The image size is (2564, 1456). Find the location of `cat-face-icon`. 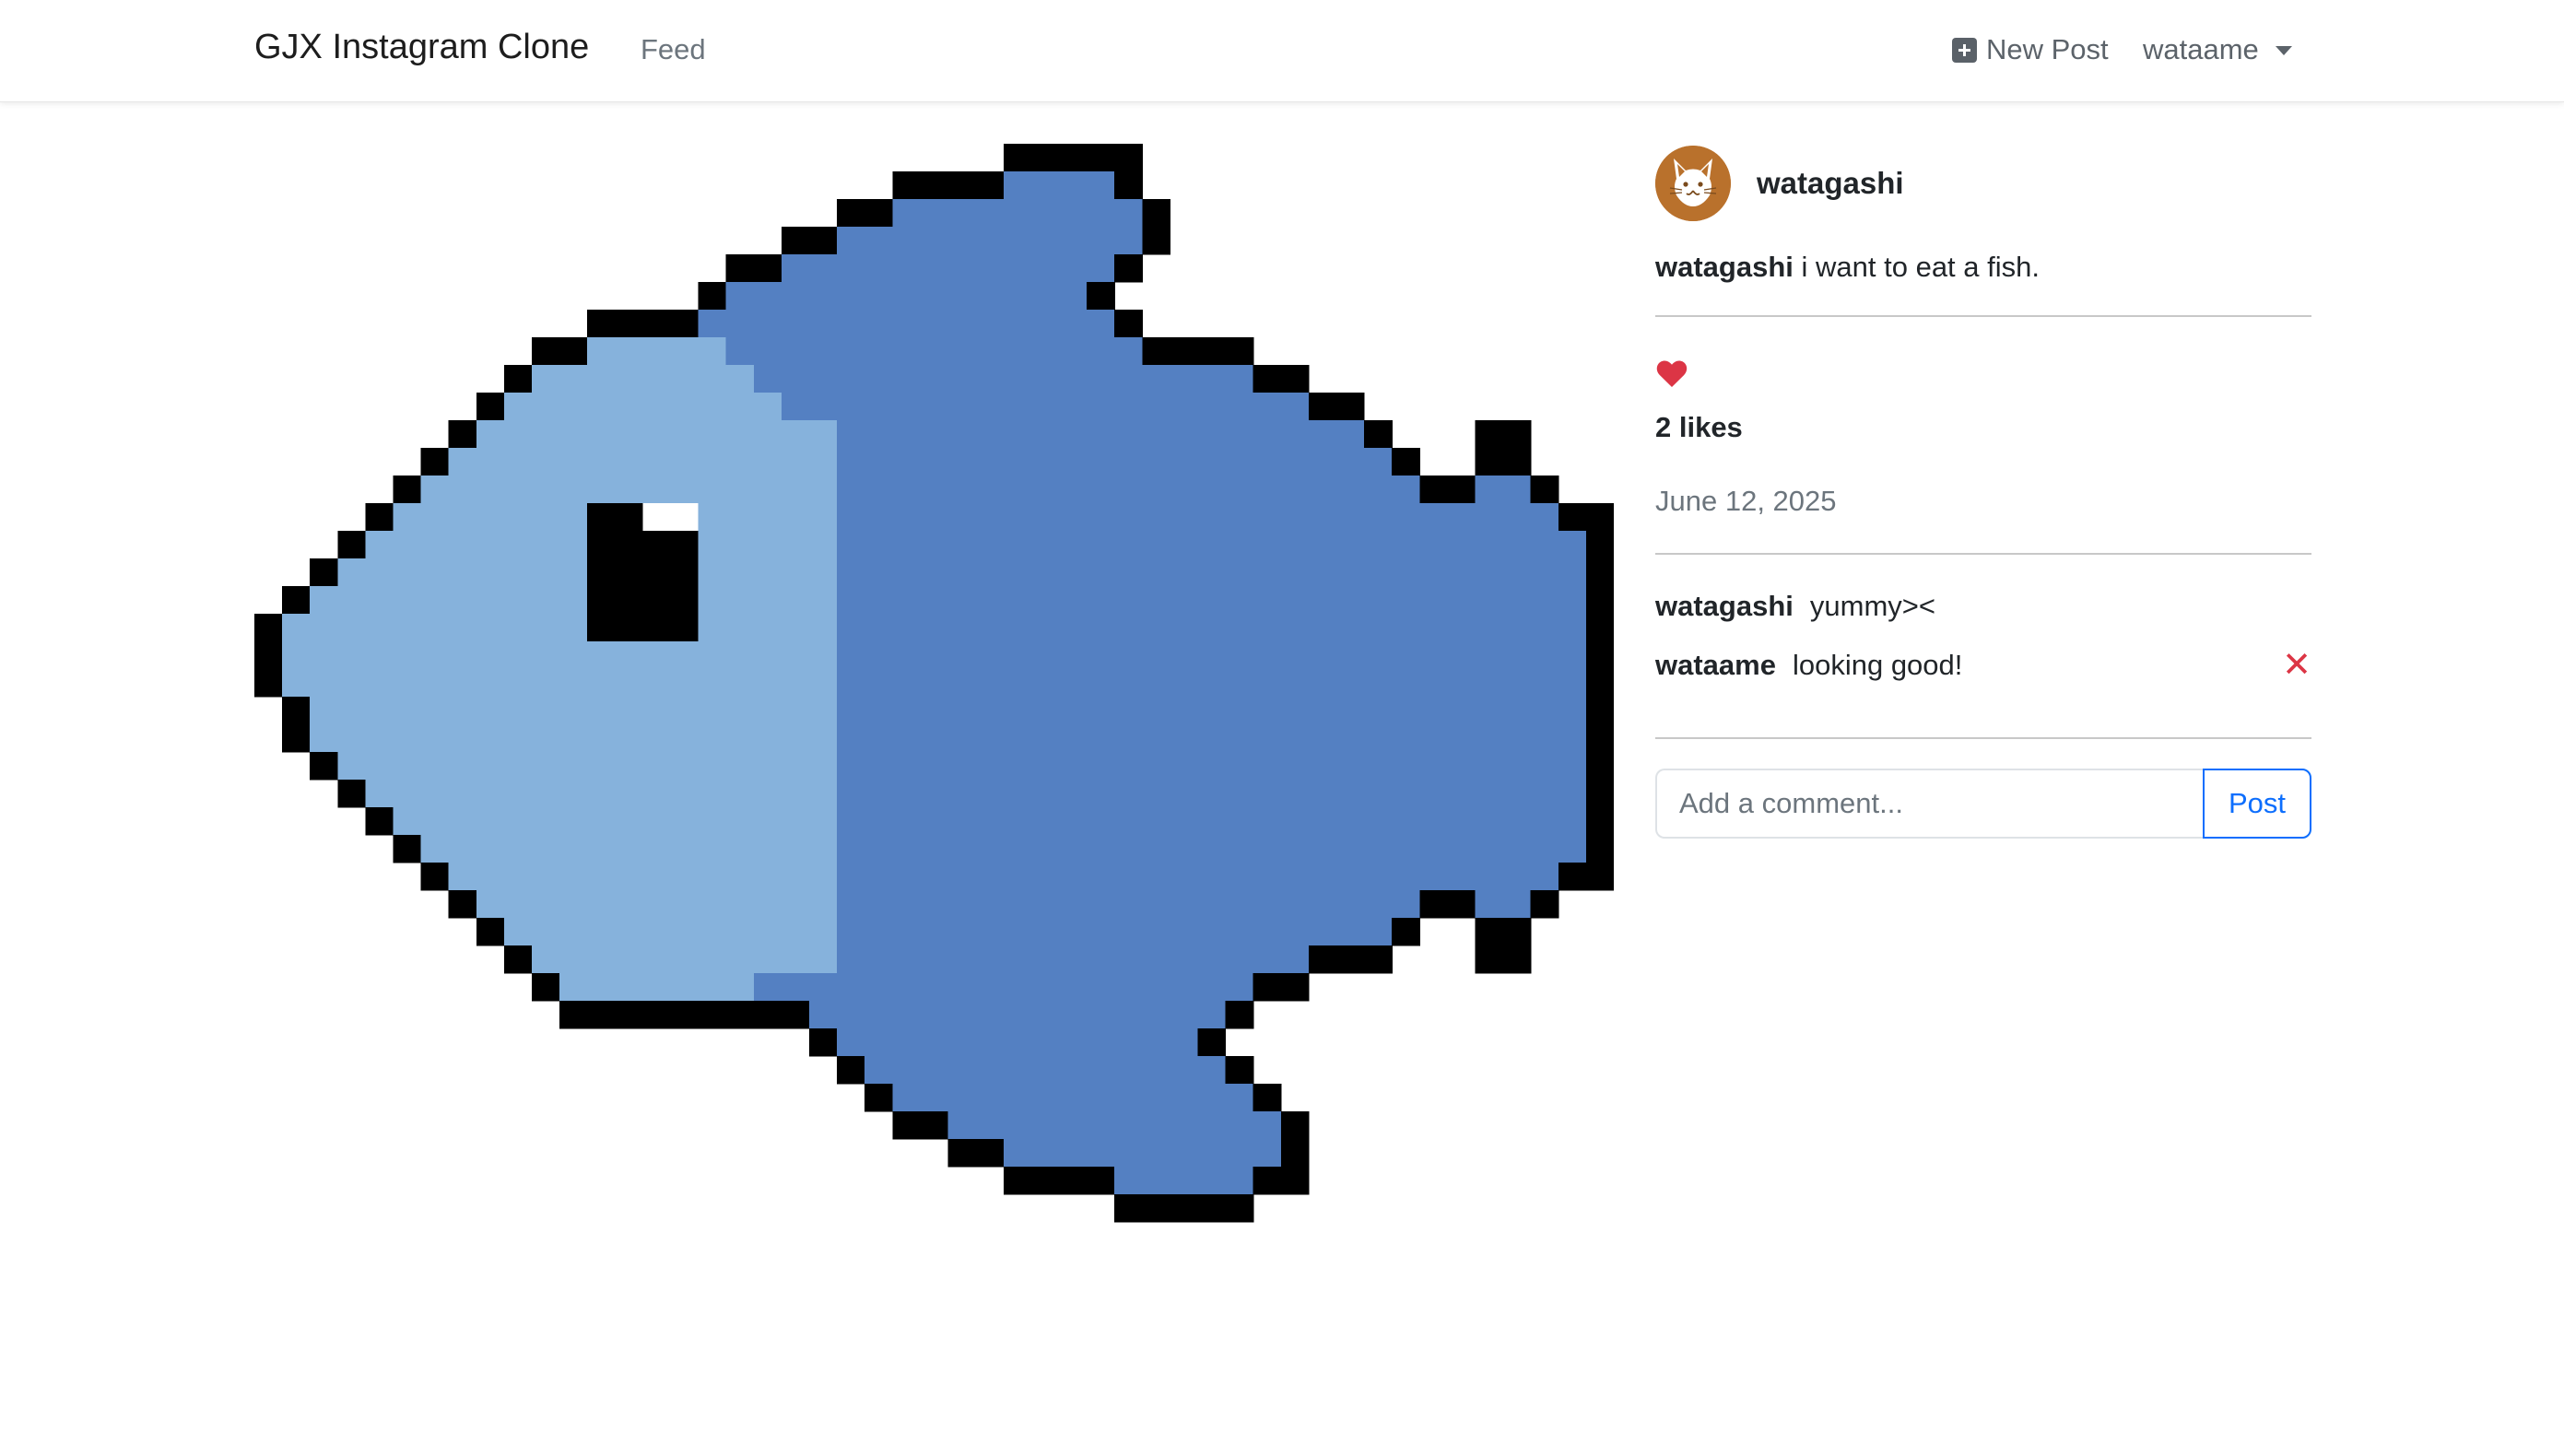

cat-face-icon is located at coordinates (1693, 183).